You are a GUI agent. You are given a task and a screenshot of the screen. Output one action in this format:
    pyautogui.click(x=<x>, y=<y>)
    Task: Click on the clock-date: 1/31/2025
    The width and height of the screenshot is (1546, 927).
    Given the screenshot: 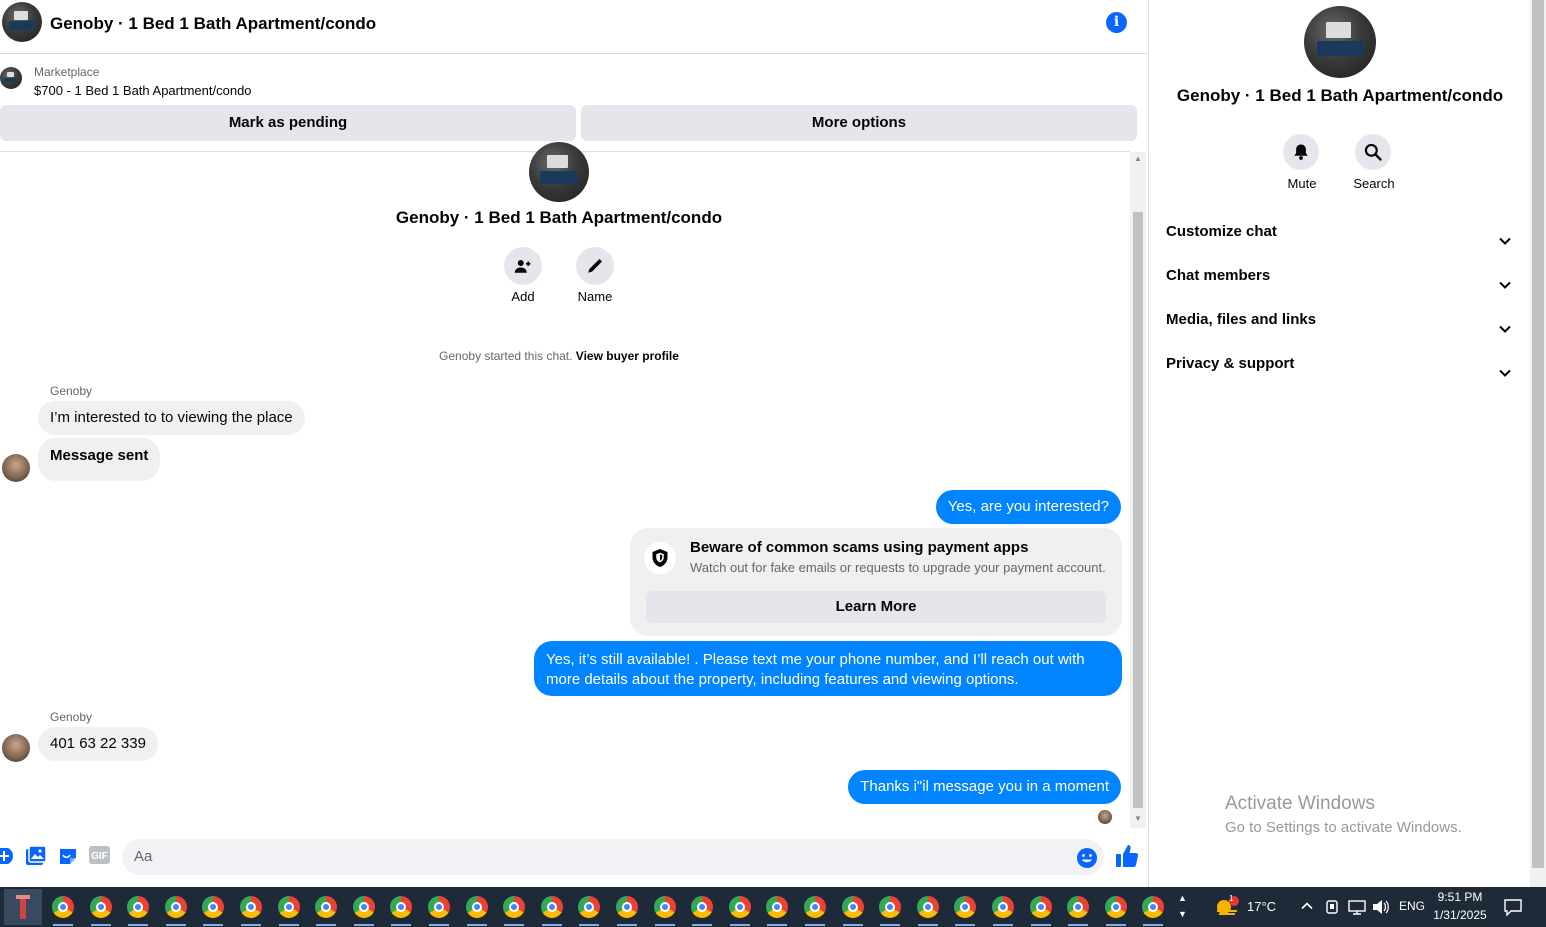 What is the action you would take?
    pyautogui.click(x=1460, y=915)
    